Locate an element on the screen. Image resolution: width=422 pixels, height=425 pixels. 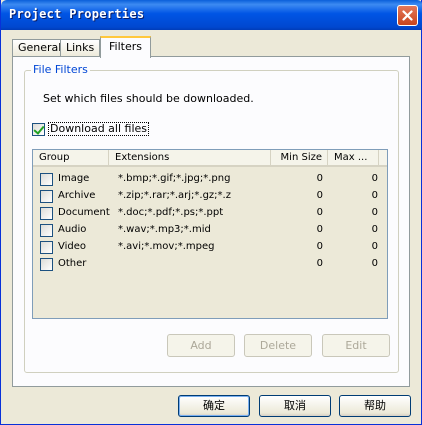
row-group: Archive is located at coordinates (77, 195).